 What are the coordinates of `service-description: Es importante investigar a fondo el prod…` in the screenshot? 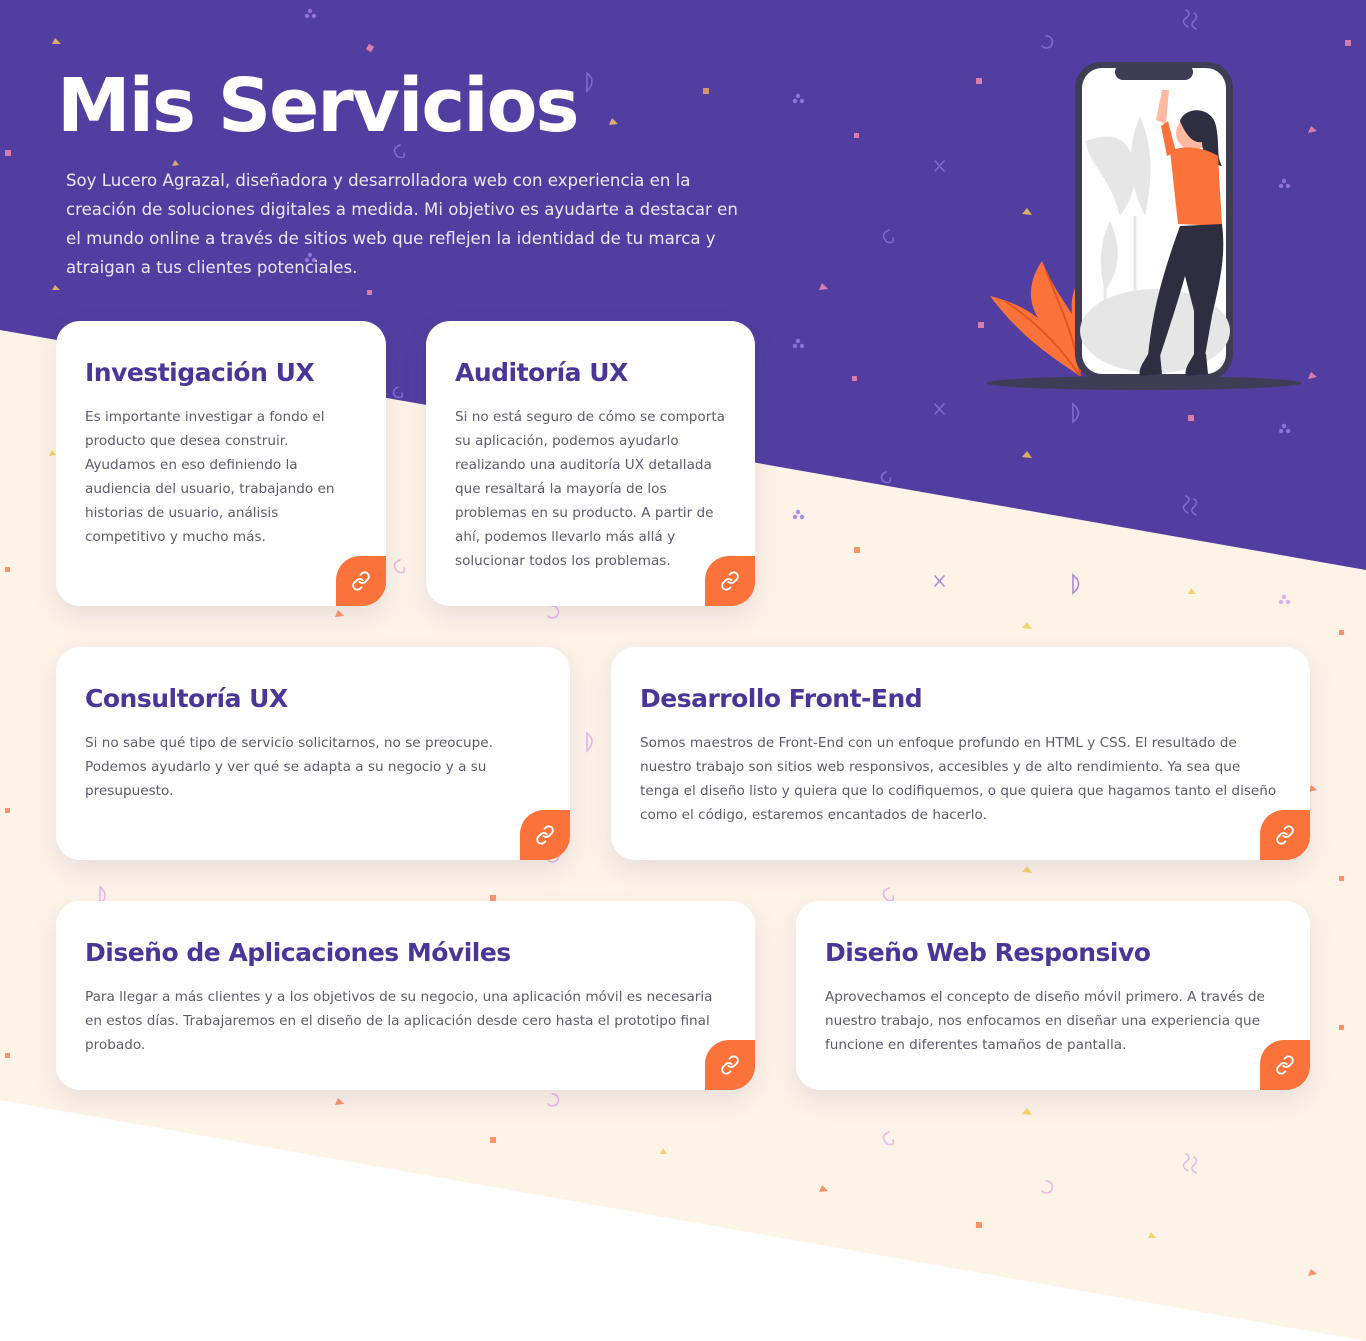 It's located at (210, 477).